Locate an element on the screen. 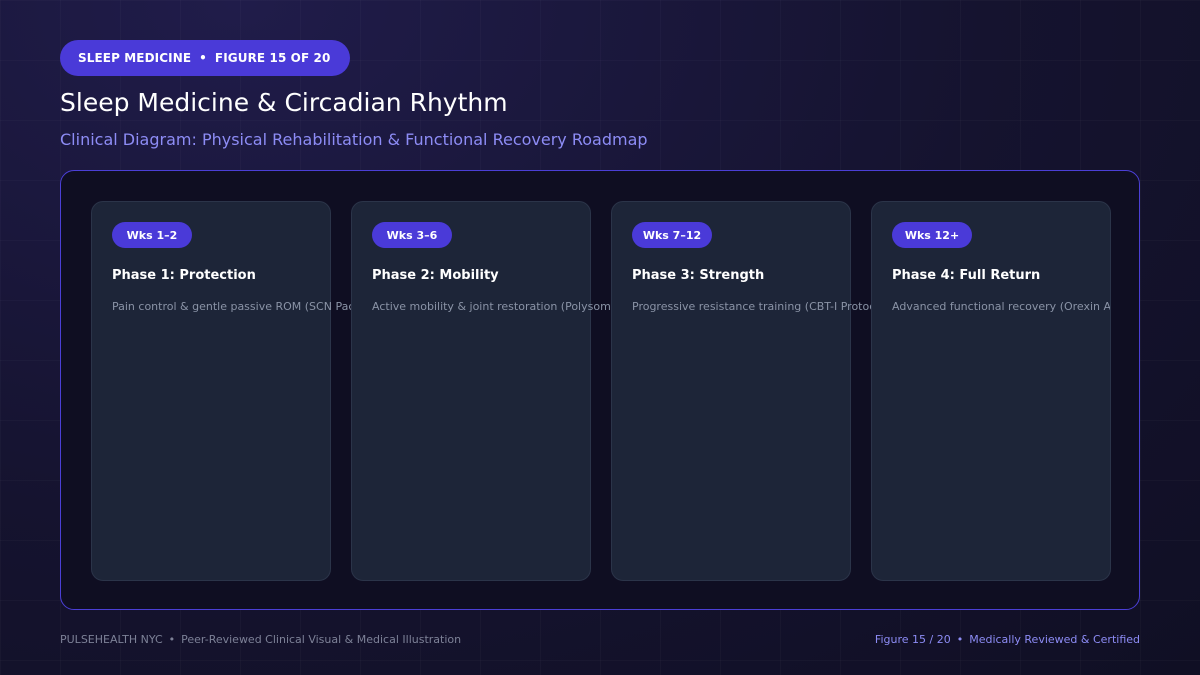 The height and width of the screenshot is (675, 1200). phase-weeks-badge: Wks 3–6 is located at coordinates (412, 235).